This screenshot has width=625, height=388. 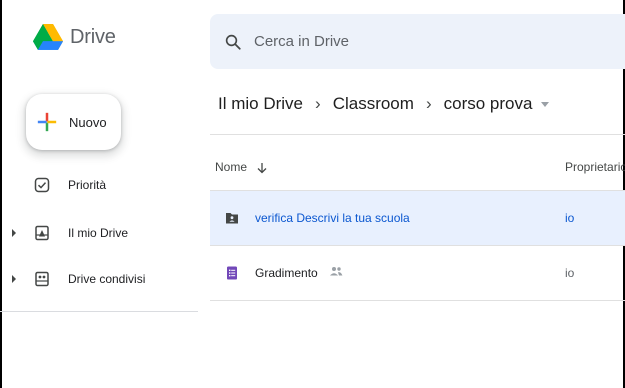 I want to click on column-header-label: Nome, so click(x=231, y=167).